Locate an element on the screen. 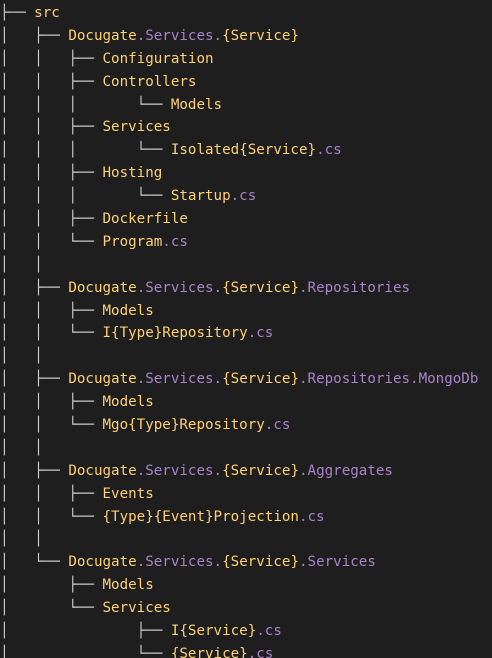 This screenshot has width=492, height=658. path-name: Mgo{Type}Repository is located at coordinates (183, 425).